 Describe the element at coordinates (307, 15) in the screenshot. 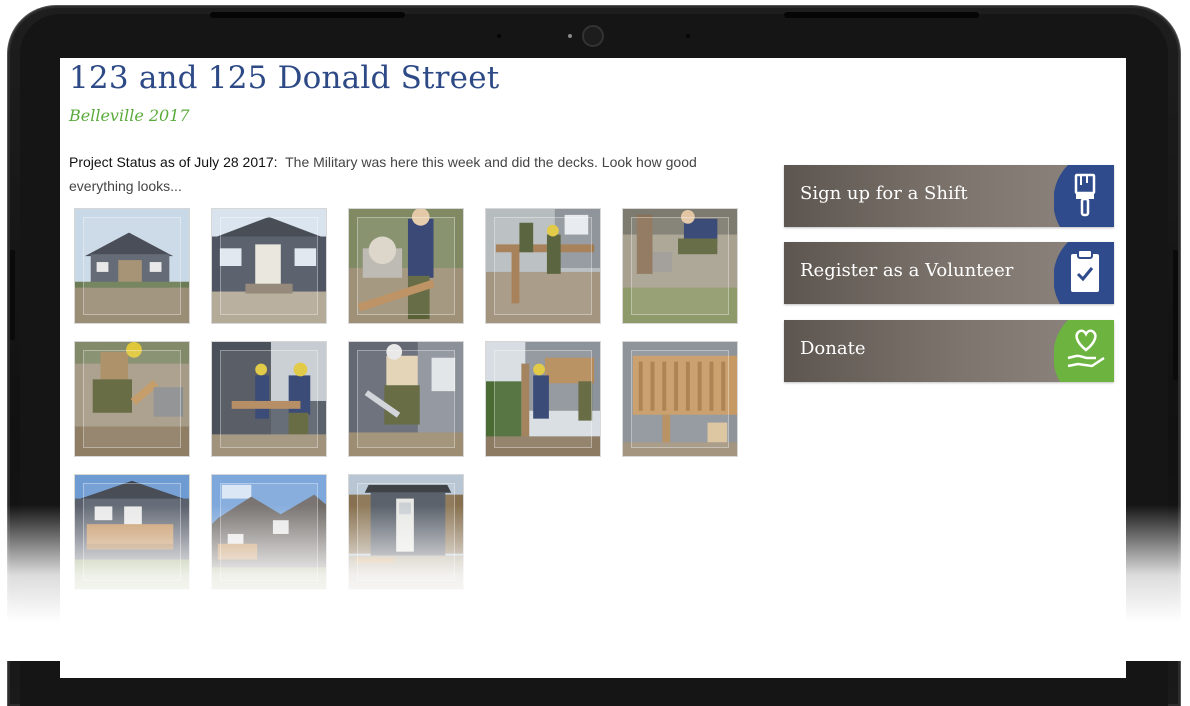

I see `laptop-notch-left` at that location.